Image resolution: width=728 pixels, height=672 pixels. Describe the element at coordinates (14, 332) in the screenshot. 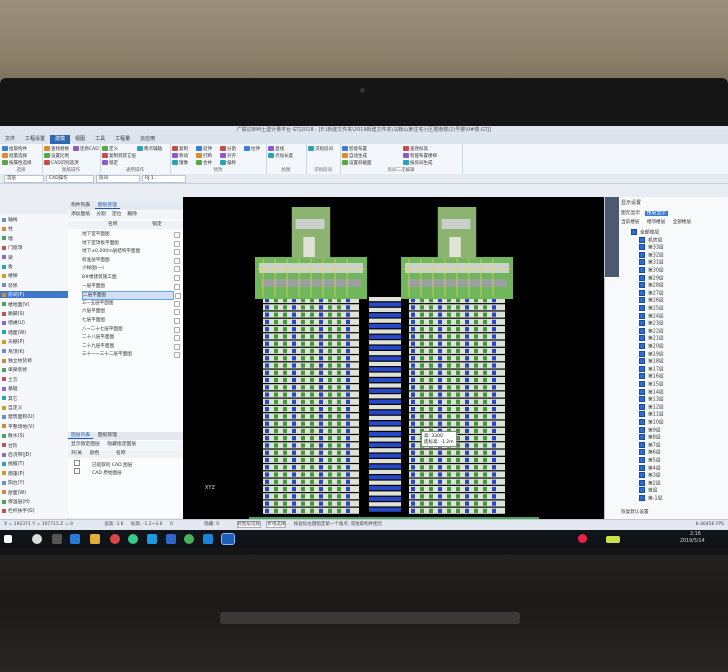

I see `nav-item: 墙面(W)` at that location.